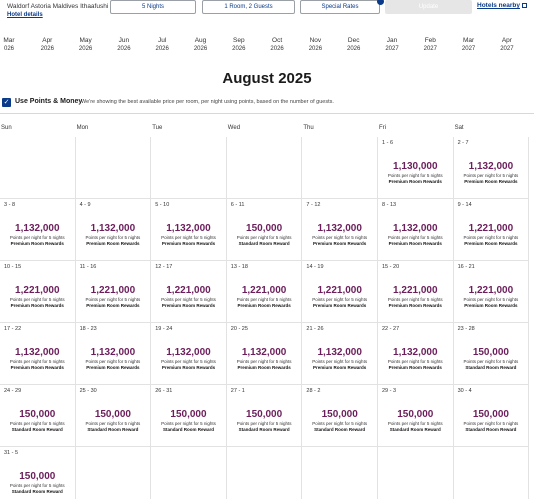  I want to click on date-range: 9 - 14, so click(464, 205).